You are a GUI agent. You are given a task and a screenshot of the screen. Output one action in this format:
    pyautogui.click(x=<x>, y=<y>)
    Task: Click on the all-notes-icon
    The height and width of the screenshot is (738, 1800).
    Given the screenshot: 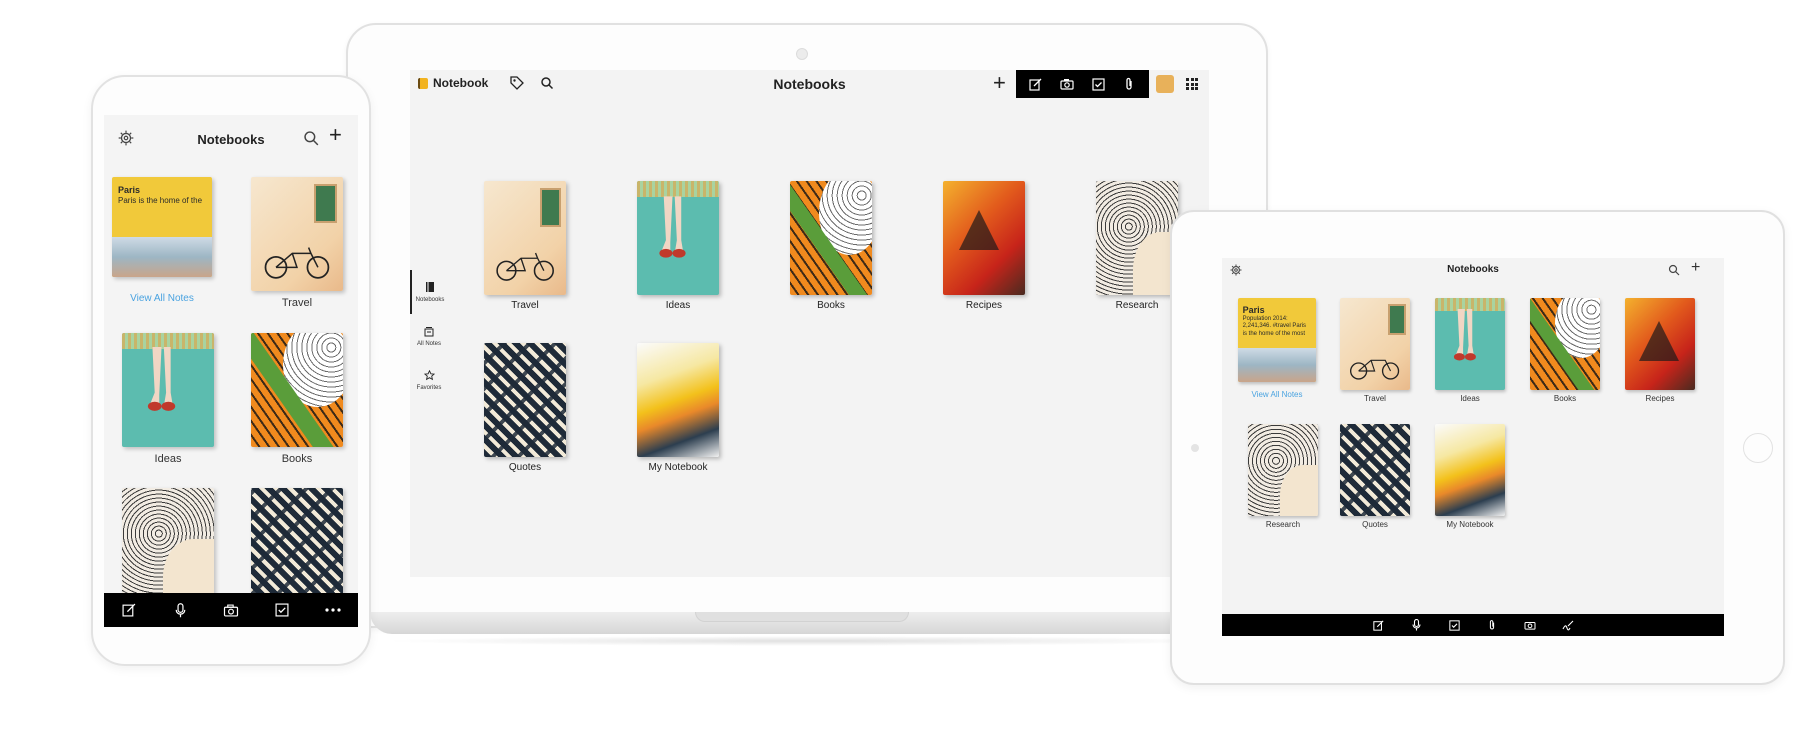 What is the action you would take?
    pyautogui.click(x=429, y=331)
    